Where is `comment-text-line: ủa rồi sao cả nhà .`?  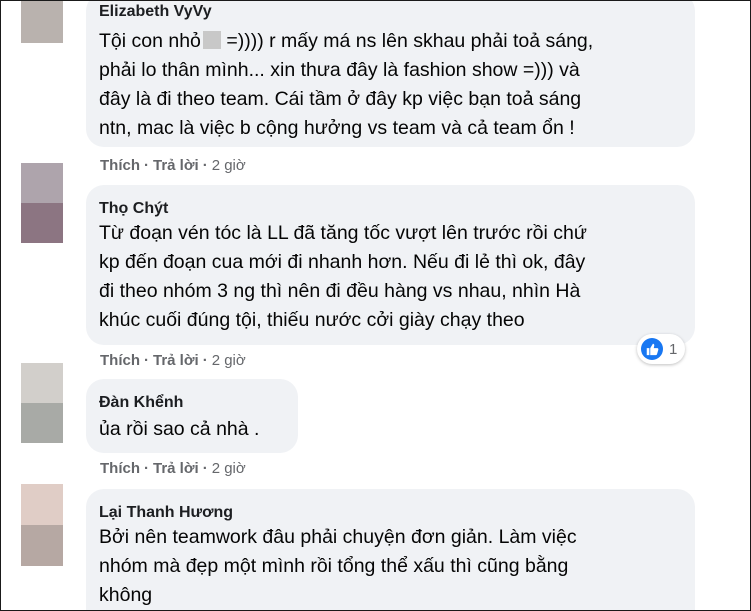
comment-text-line: ủa rồi sao cả nhà . is located at coordinates (179, 429).